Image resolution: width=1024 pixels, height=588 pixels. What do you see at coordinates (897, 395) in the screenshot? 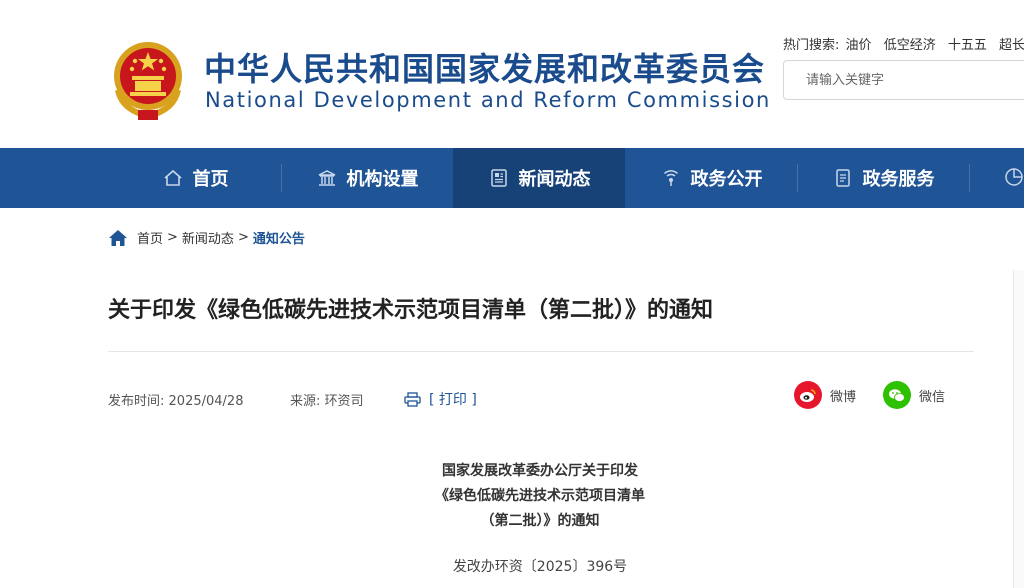
I see `wechat-icon` at bounding box center [897, 395].